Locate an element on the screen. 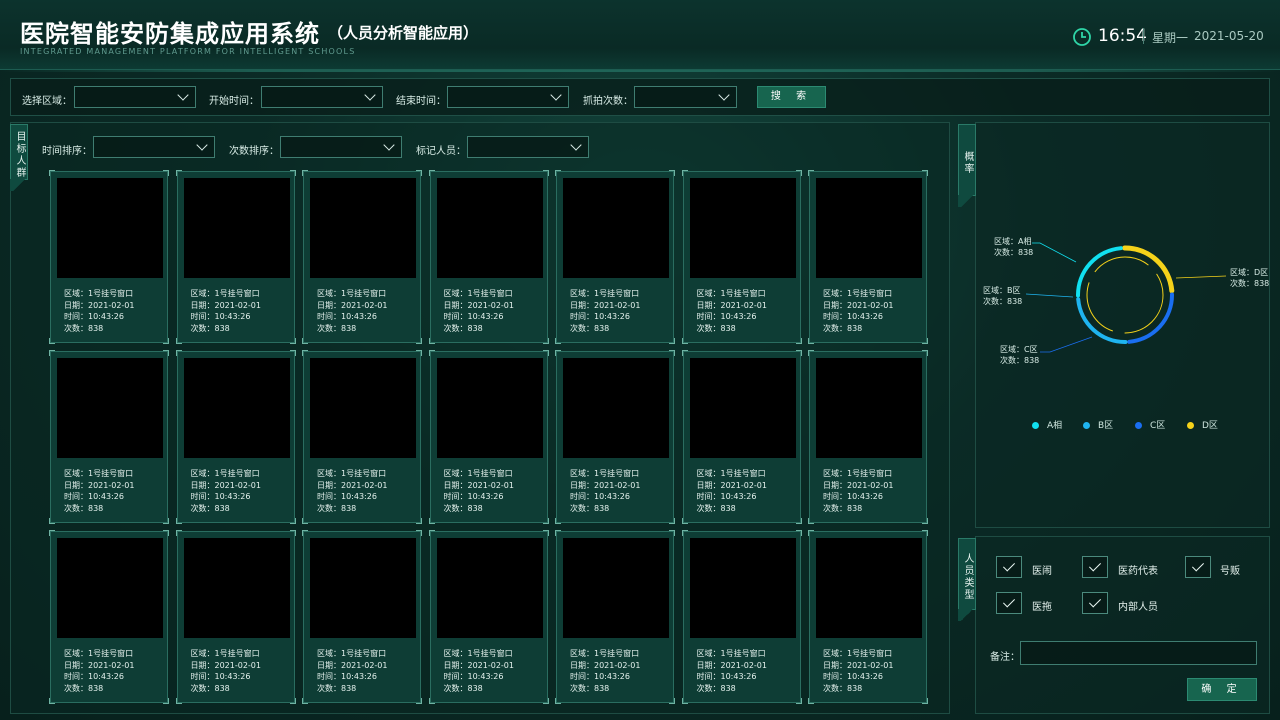 Image resolution: width=1280 pixels, height=720 pixels. capture-count-select is located at coordinates (685, 97).